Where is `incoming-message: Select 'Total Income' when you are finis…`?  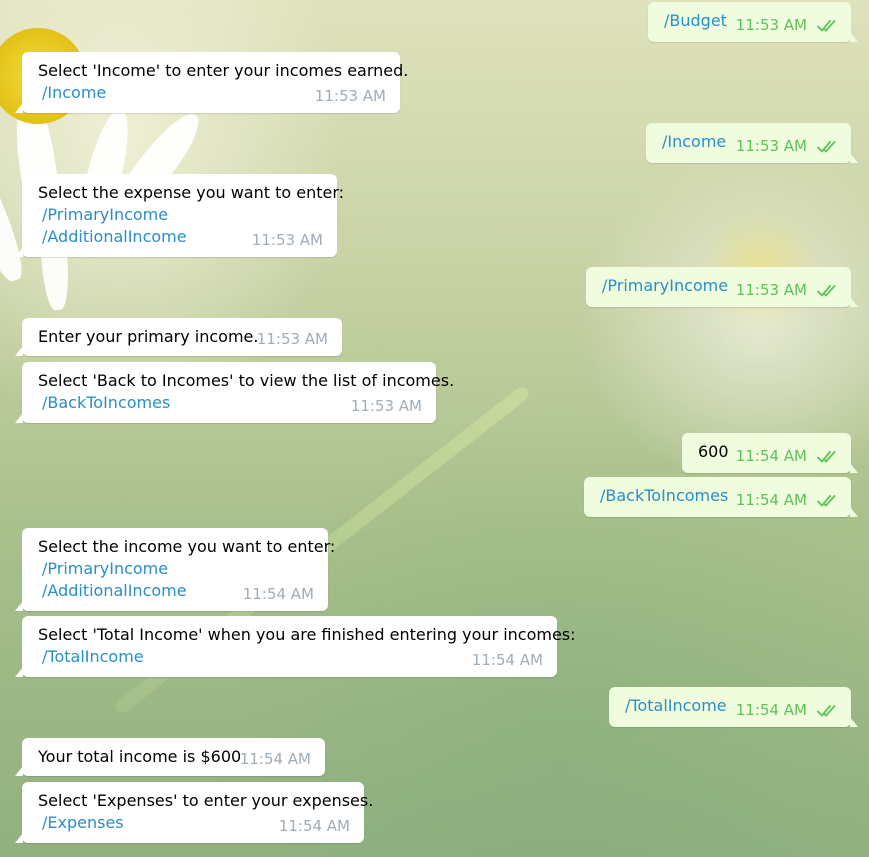 incoming-message: Select 'Total Income' when you are finis… is located at coordinates (295, 646).